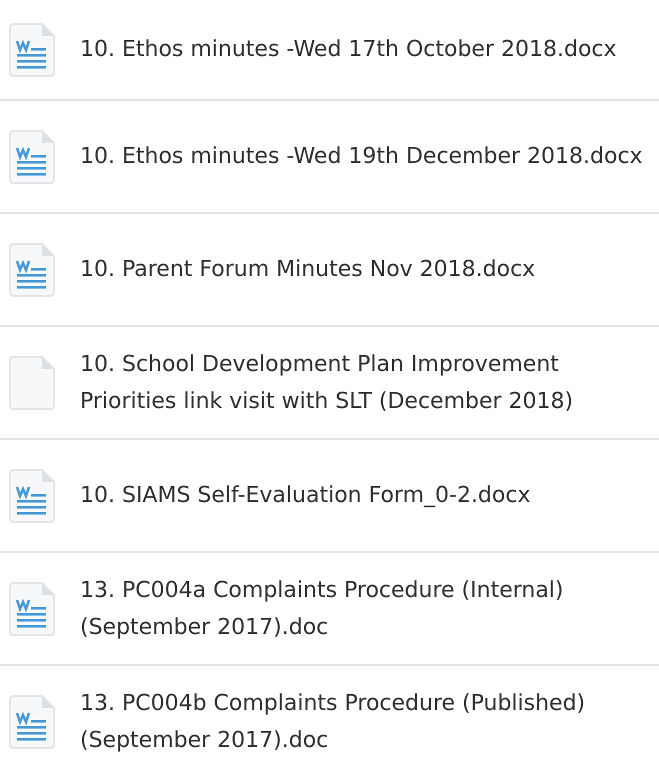  Describe the element at coordinates (369, 49) in the screenshot. I see `file-name-link: 10. Ethos minutes -Wed 17th October 2018.docx` at that location.